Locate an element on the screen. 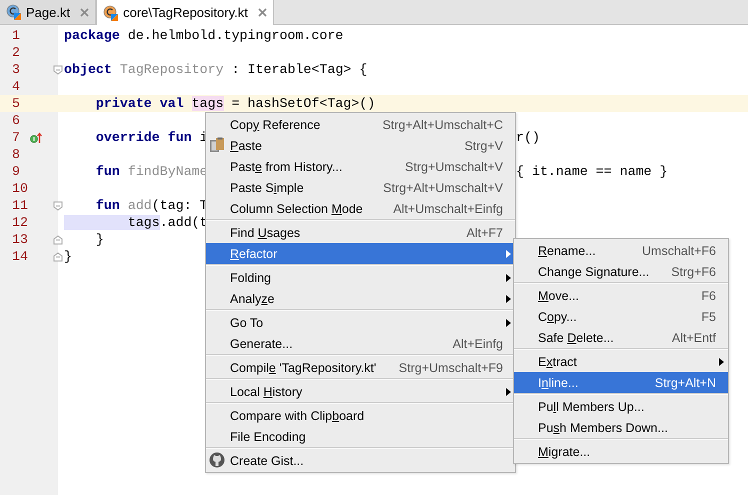 The height and width of the screenshot is (495, 748). menu-item: Refactor is located at coordinates (360, 253).